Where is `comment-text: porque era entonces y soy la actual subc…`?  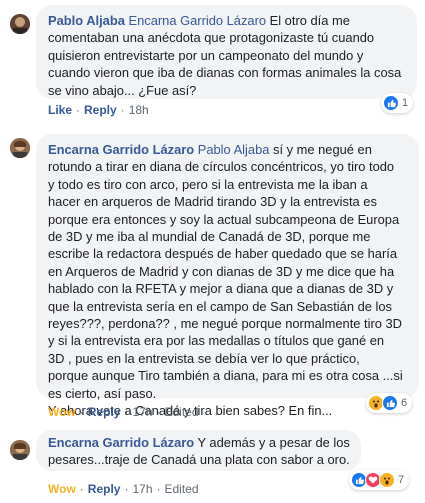 comment-text: porque era entonces y soy la actual subc… is located at coordinates (224, 219).